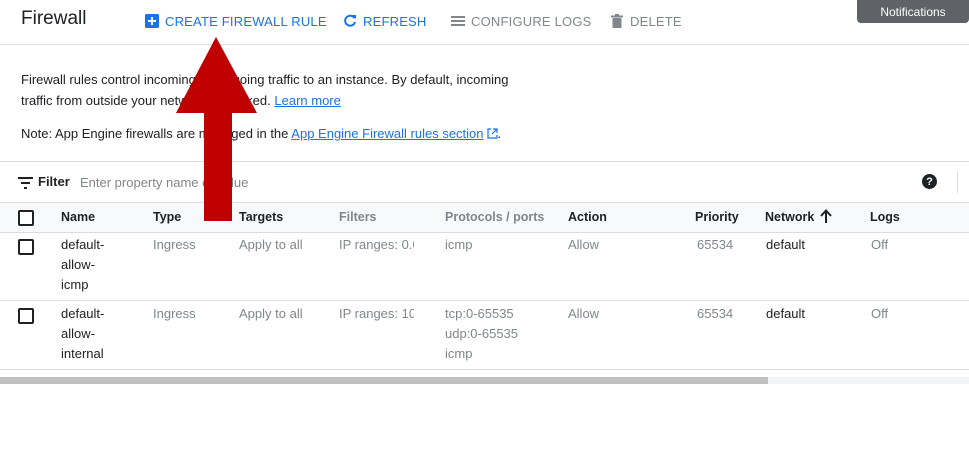 The height and width of the screenshot is (456, 969). Describe the element at coordinates (495, 217) in the screenshot. I see `column-header-protocols: Protocols / ports` at that location.